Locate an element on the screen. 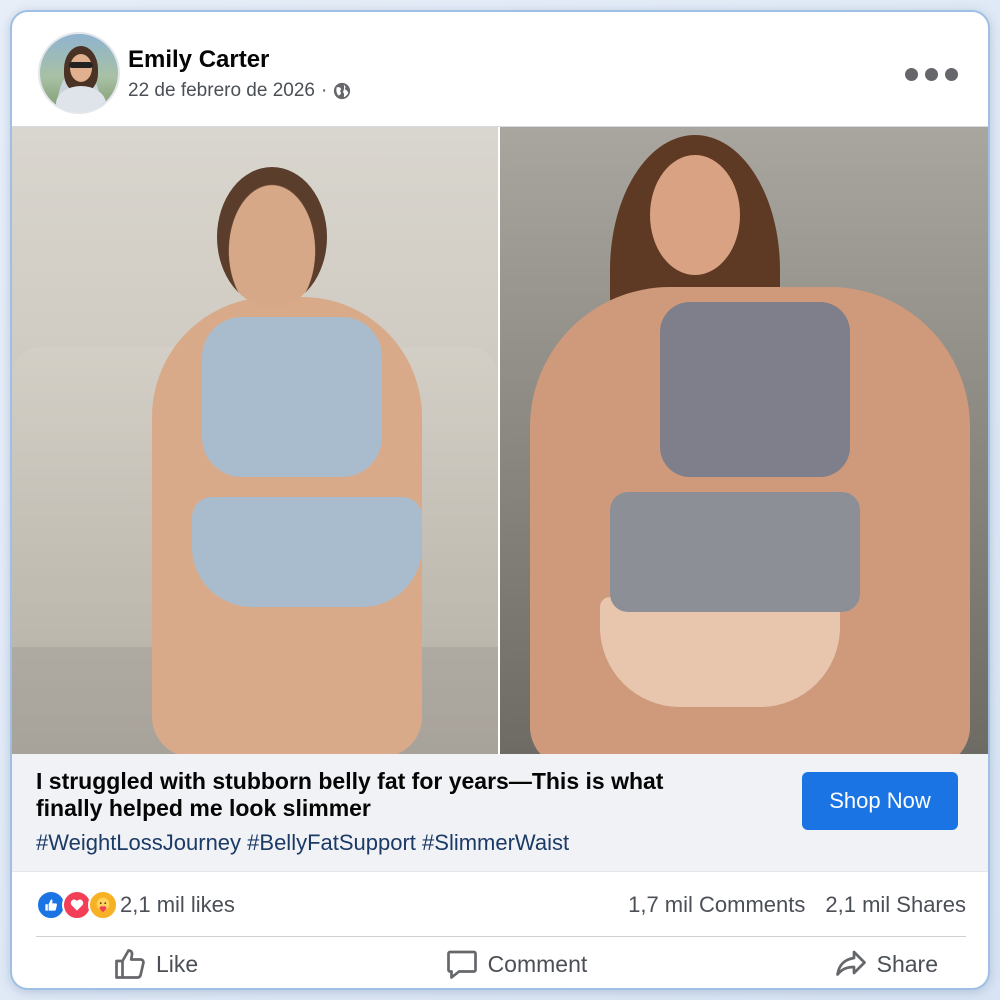 This screenshot has height=1000, width=1000. share-label: Share is located at coordinates (907, 963).